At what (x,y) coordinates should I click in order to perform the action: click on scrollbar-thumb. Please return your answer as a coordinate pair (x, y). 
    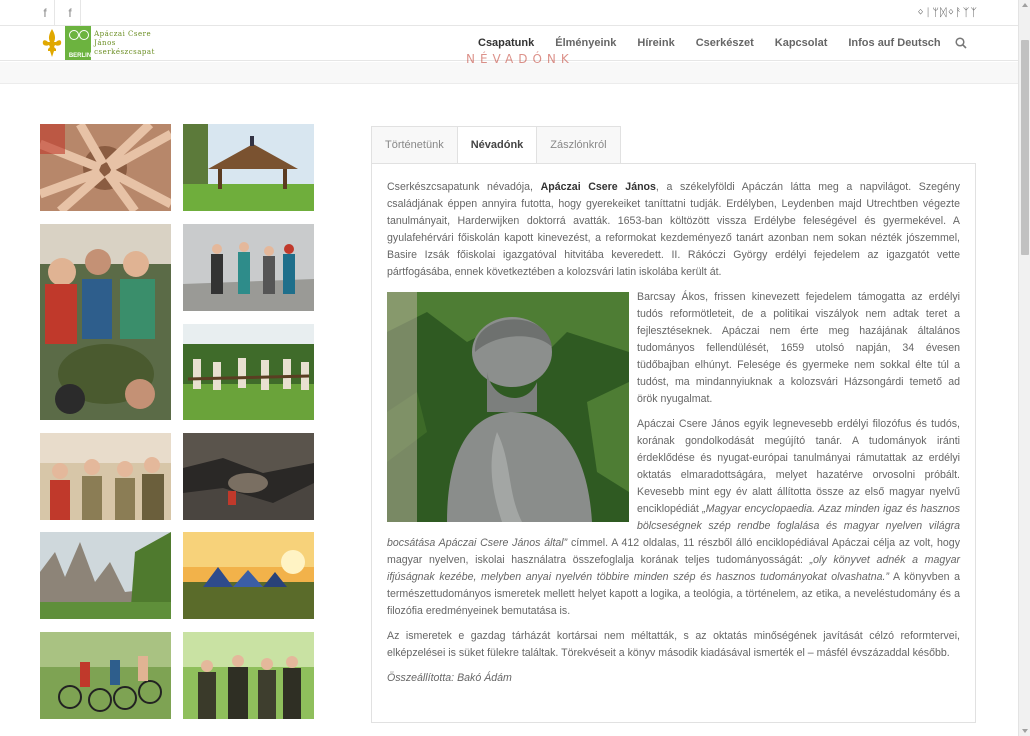
    Looking at the image, I should click on (1025, 147).